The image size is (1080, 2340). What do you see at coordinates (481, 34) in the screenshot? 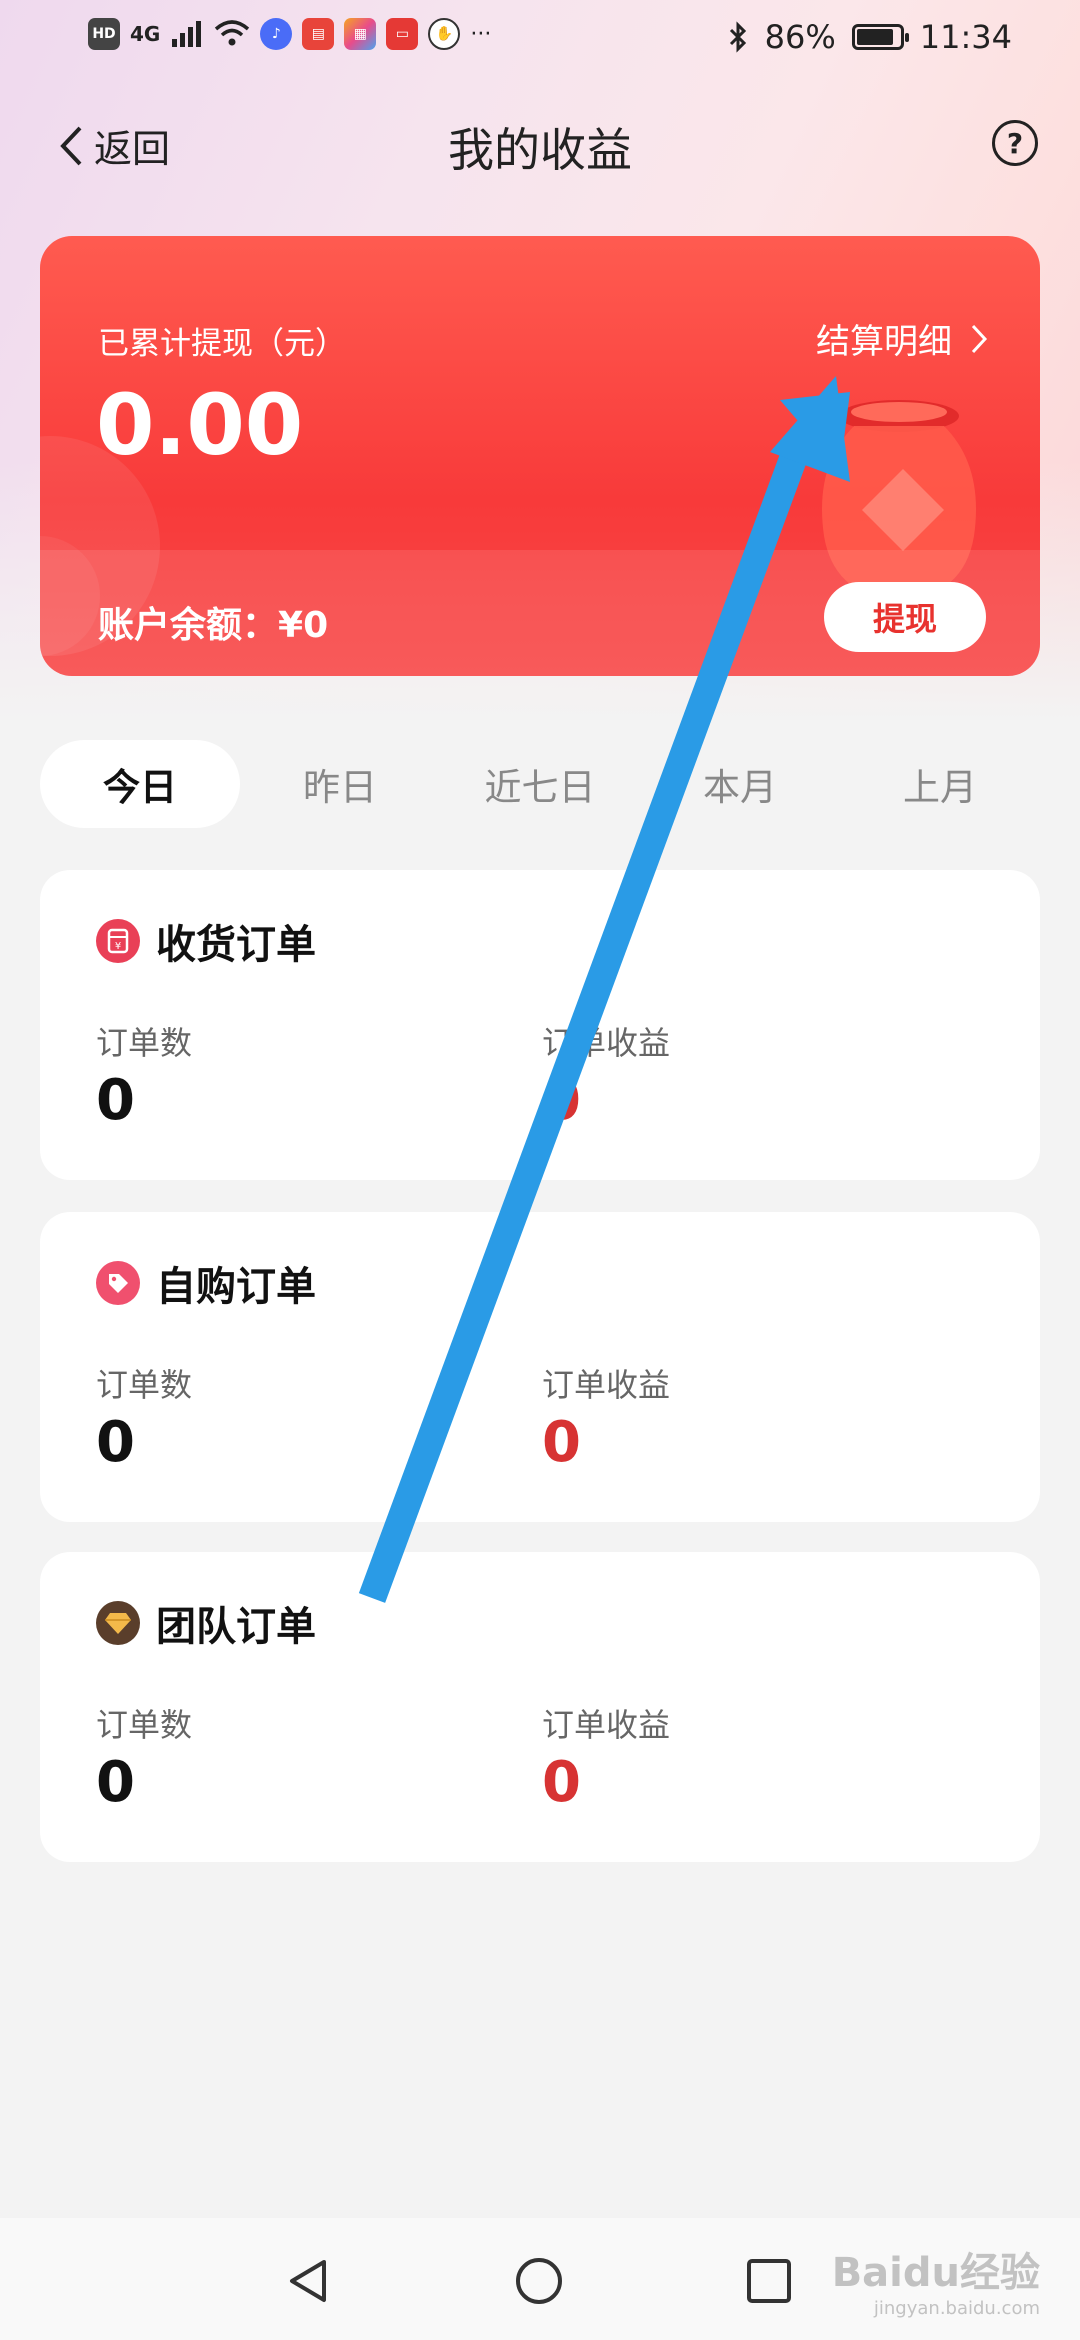
I see `more-notifications: ···` at bounding box center [481, 34].